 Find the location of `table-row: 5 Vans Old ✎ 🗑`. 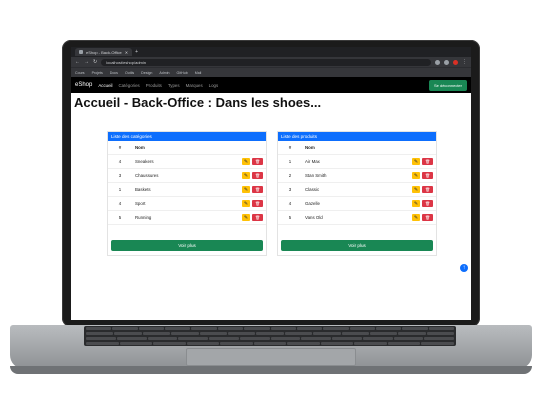

table-row: 5 Vans Old ✎ 🗑 is located at coordinates (357, 218).